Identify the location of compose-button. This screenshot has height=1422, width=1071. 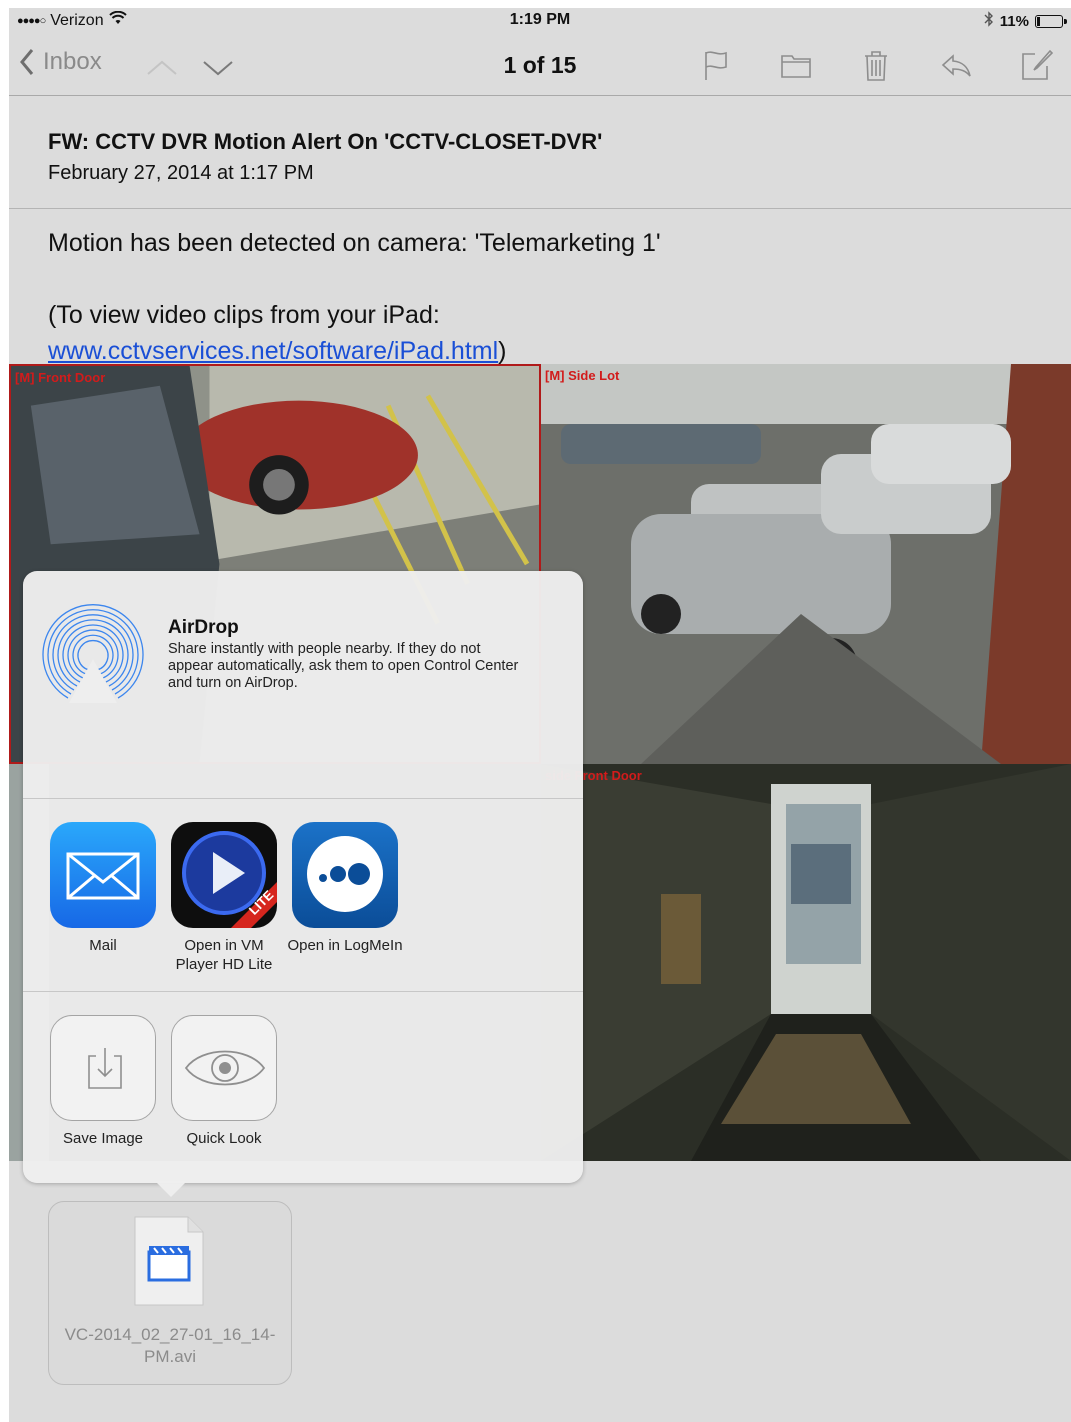
(1036, 65).